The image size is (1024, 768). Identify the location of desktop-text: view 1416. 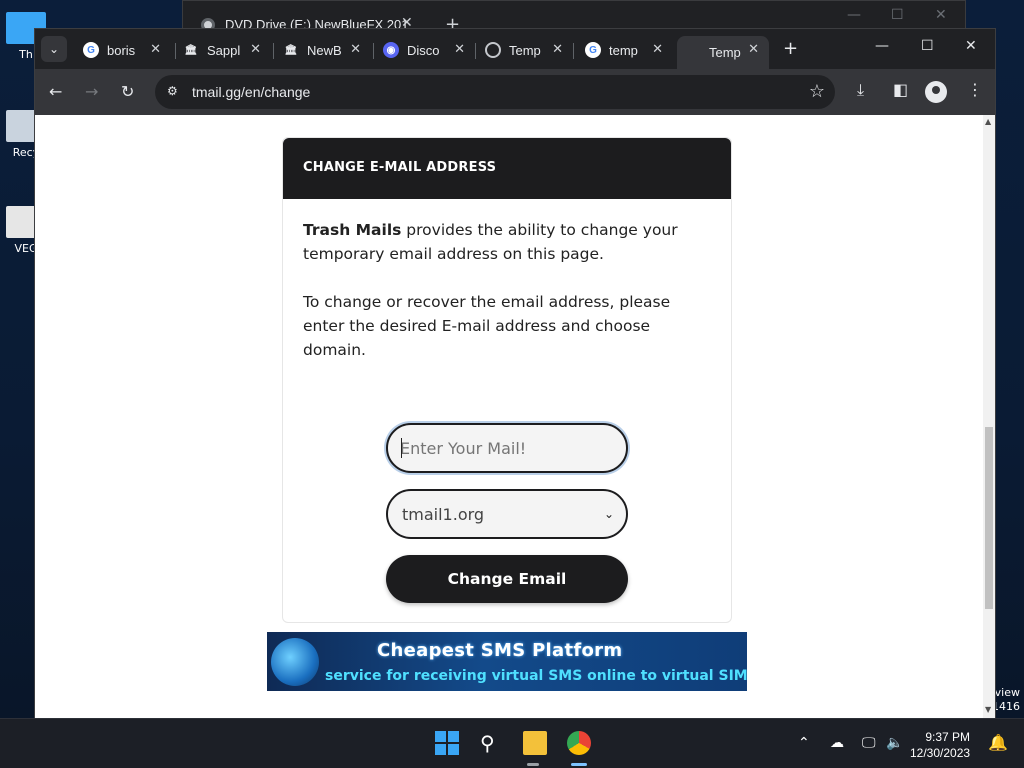
(1006, 700).